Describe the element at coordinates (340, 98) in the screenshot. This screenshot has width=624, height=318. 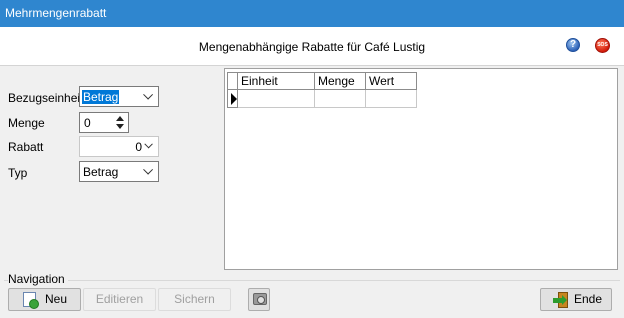
I see `cell-menge` at that location.